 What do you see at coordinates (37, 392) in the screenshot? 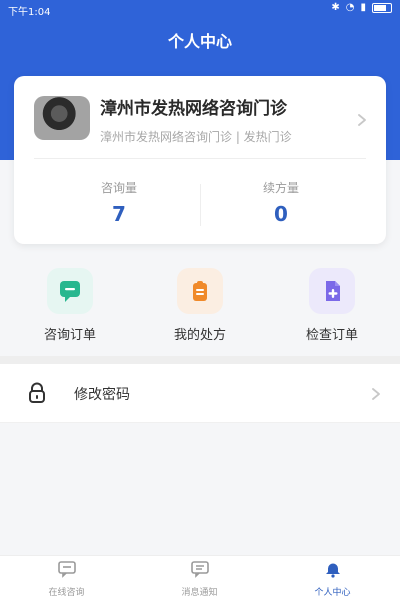
I see `lock-icon` at bounding box center [37, 392].